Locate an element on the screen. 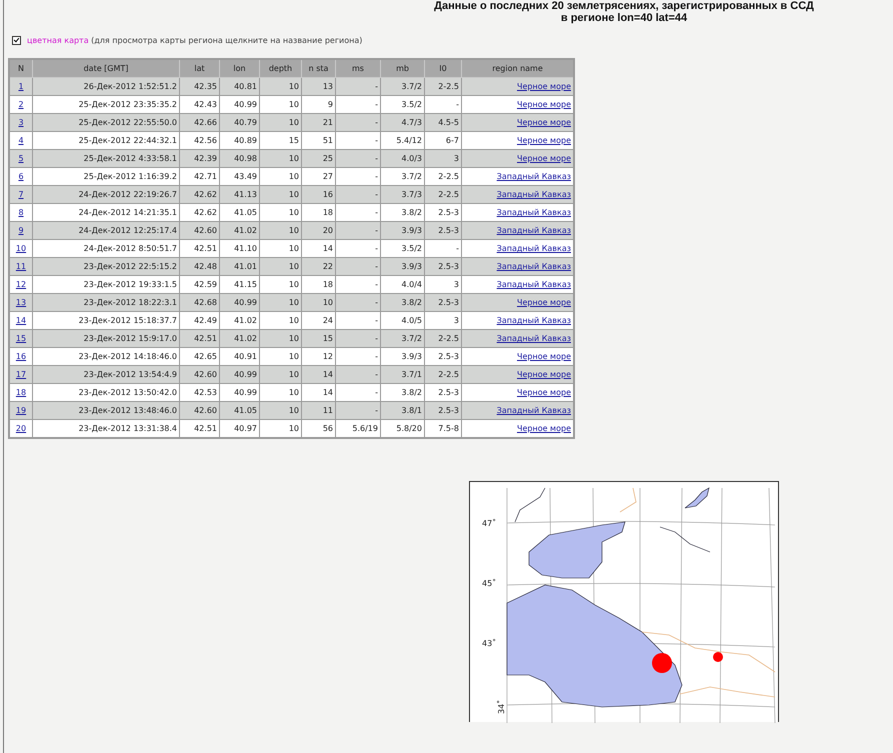  event-number-link: 1 is located at coordinates (21, 86).